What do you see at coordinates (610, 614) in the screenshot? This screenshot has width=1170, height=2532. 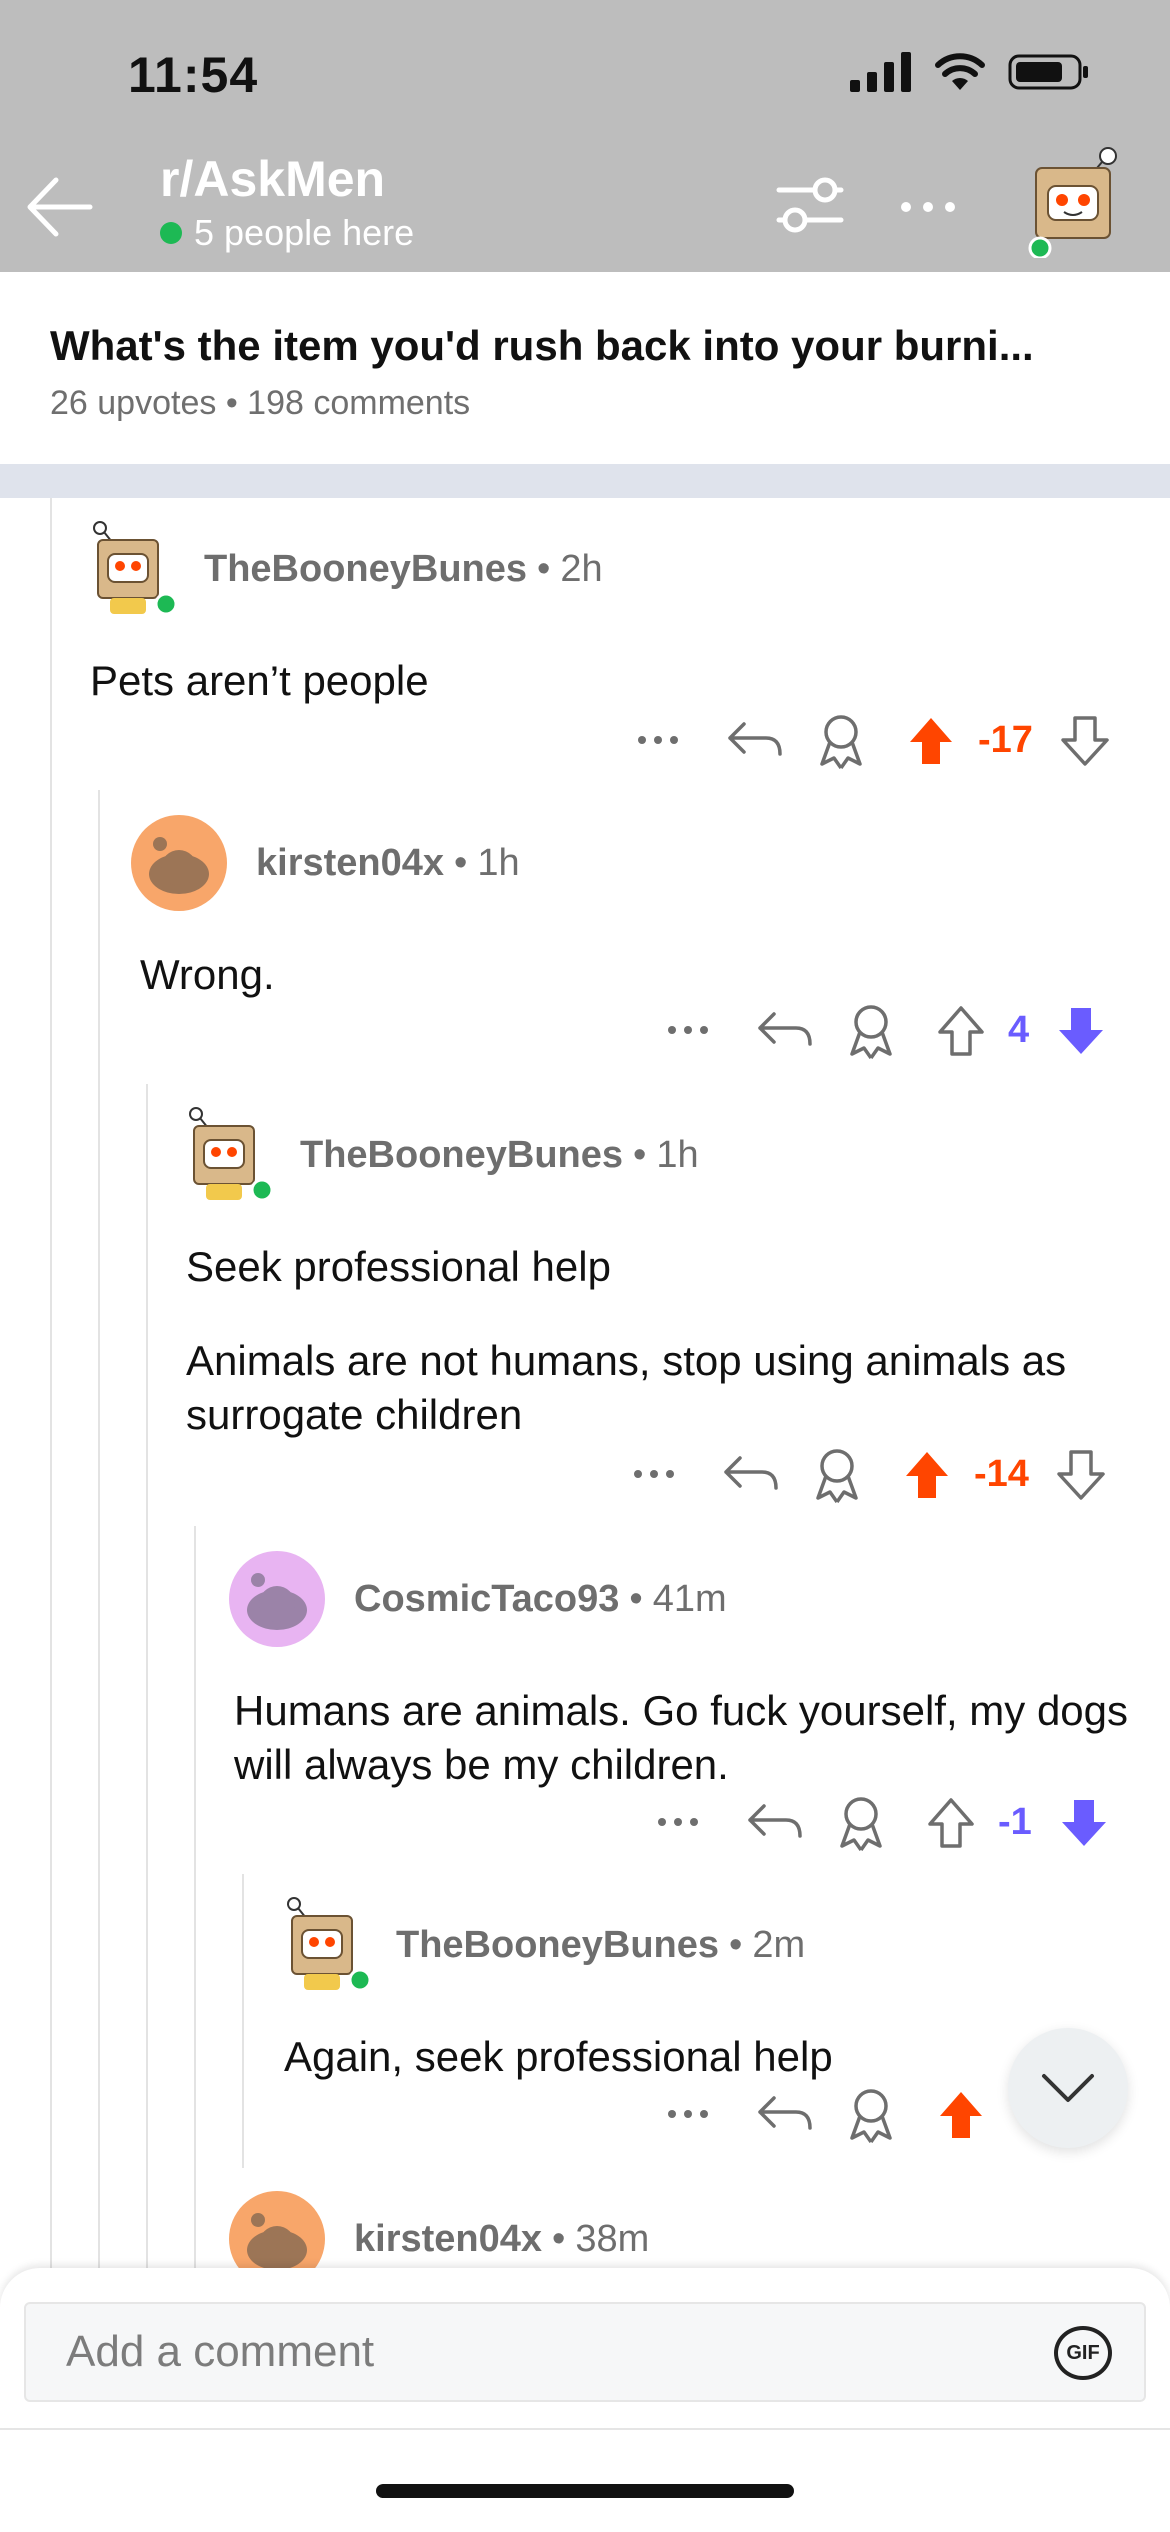 I see `comment: TheBooneyBunes • 2h Pets aren’t people` at bounding box center [610, 614].